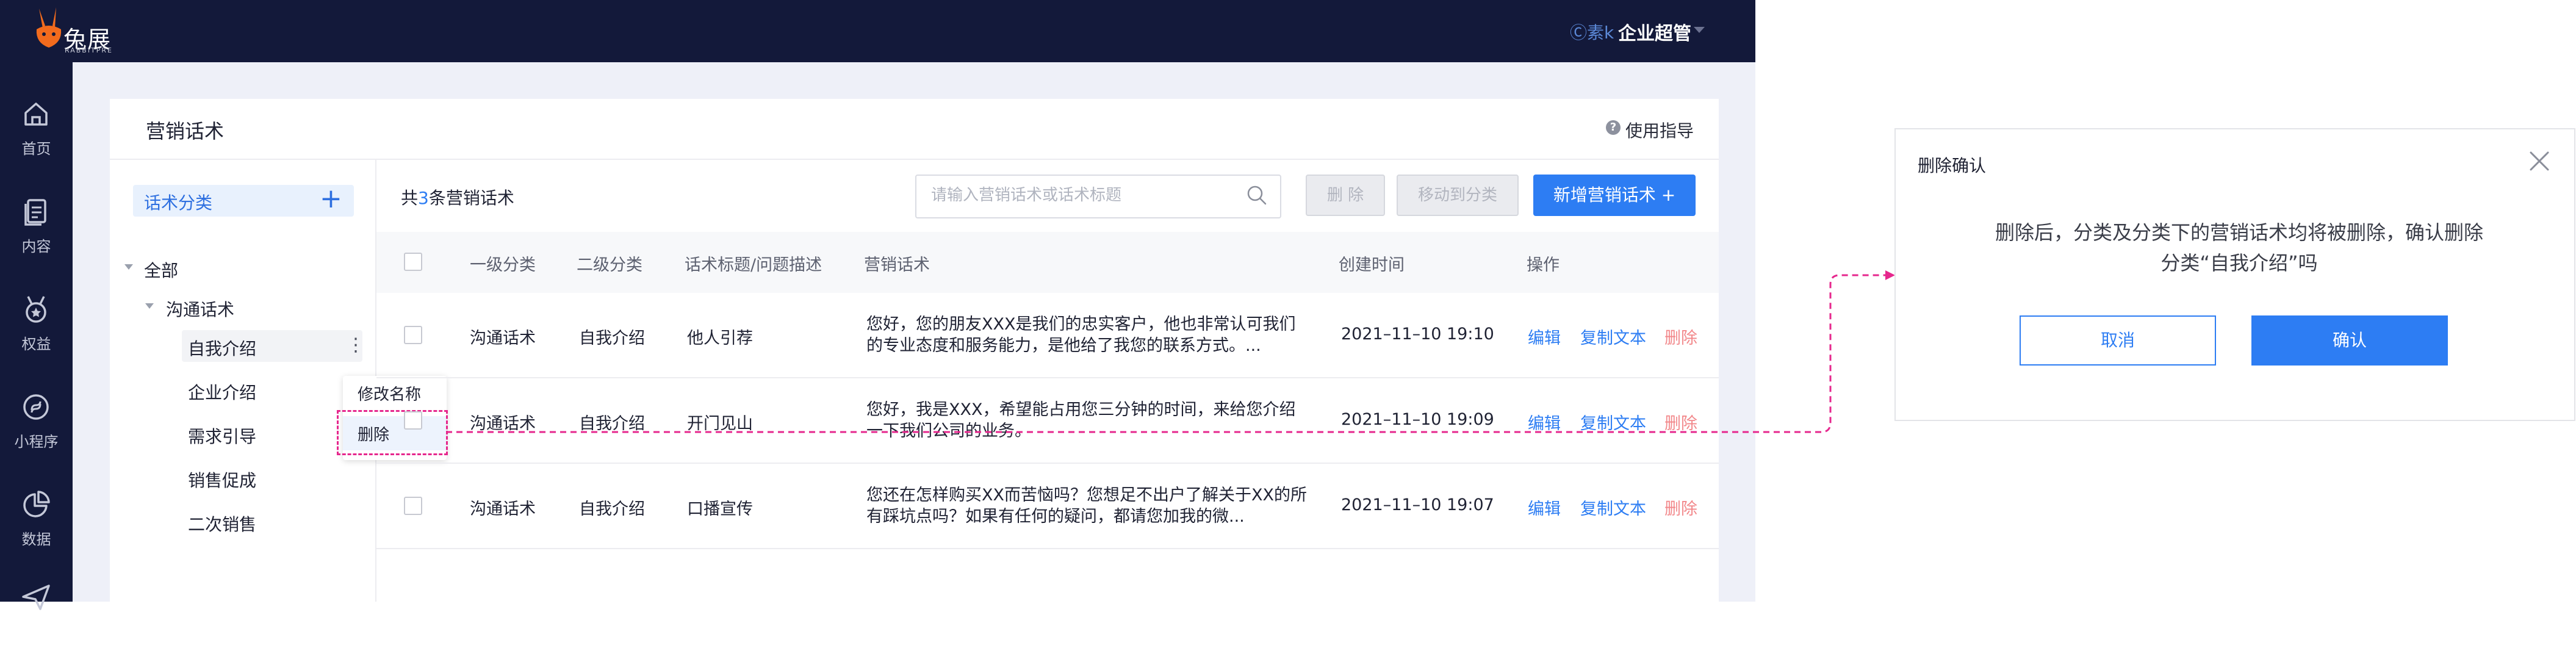 The height and width of the screenshot is (670, 2576). I want to click on tree-node-all: 全部, so click(161, 270).